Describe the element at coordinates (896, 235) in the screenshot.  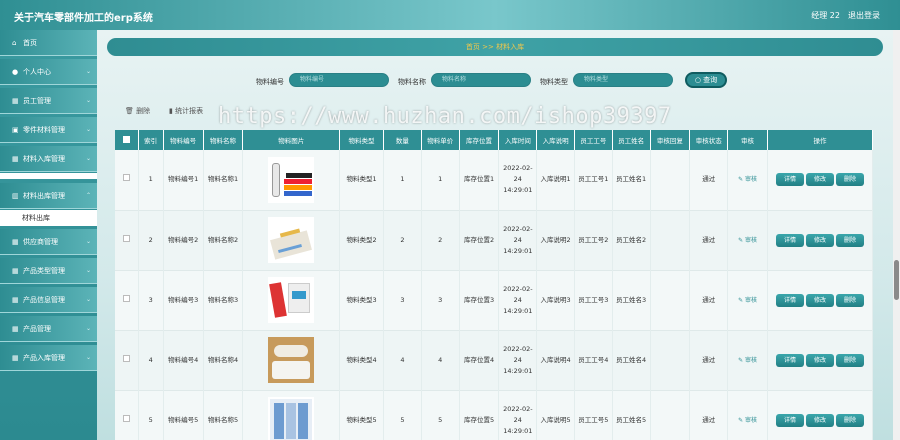
I see `page-scrollbar` at that location.